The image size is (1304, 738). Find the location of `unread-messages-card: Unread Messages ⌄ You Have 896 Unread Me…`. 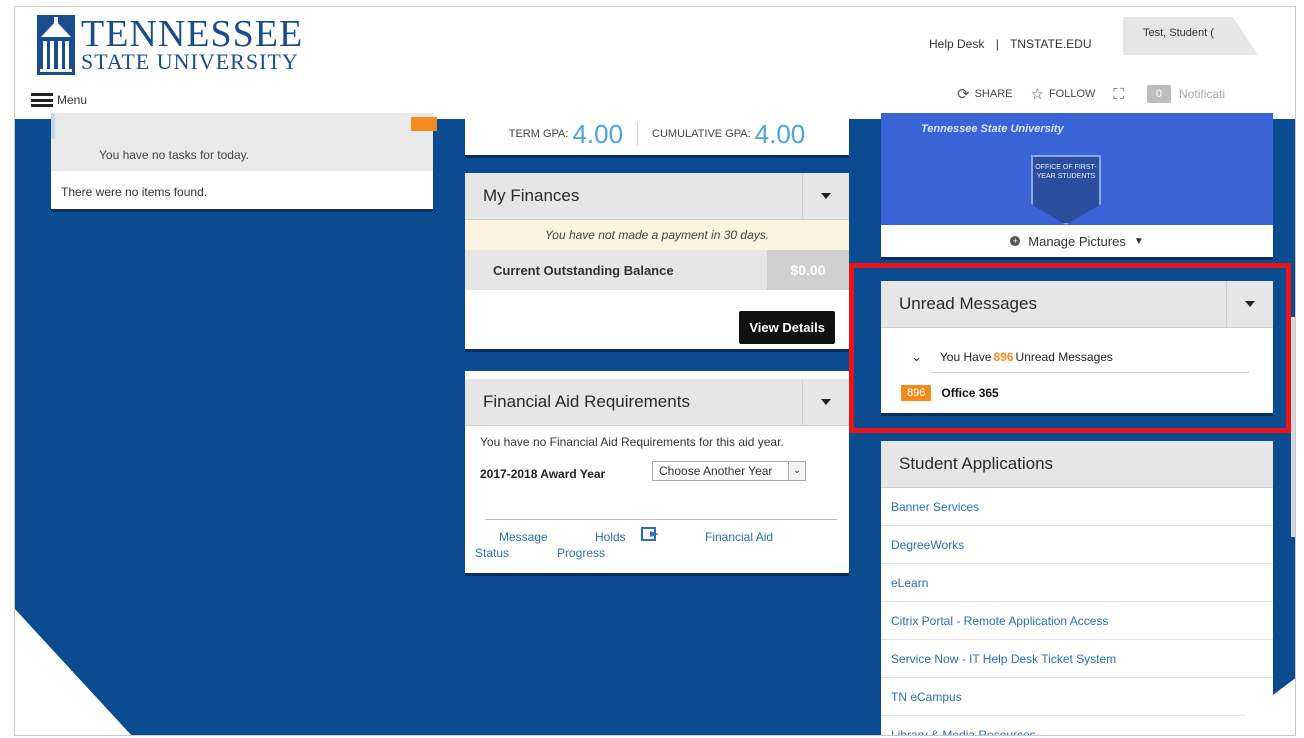

unread-messages-card: Unread Messages ⌄ You Have 896 Unread Me… is located at coordinates (1077, 347).